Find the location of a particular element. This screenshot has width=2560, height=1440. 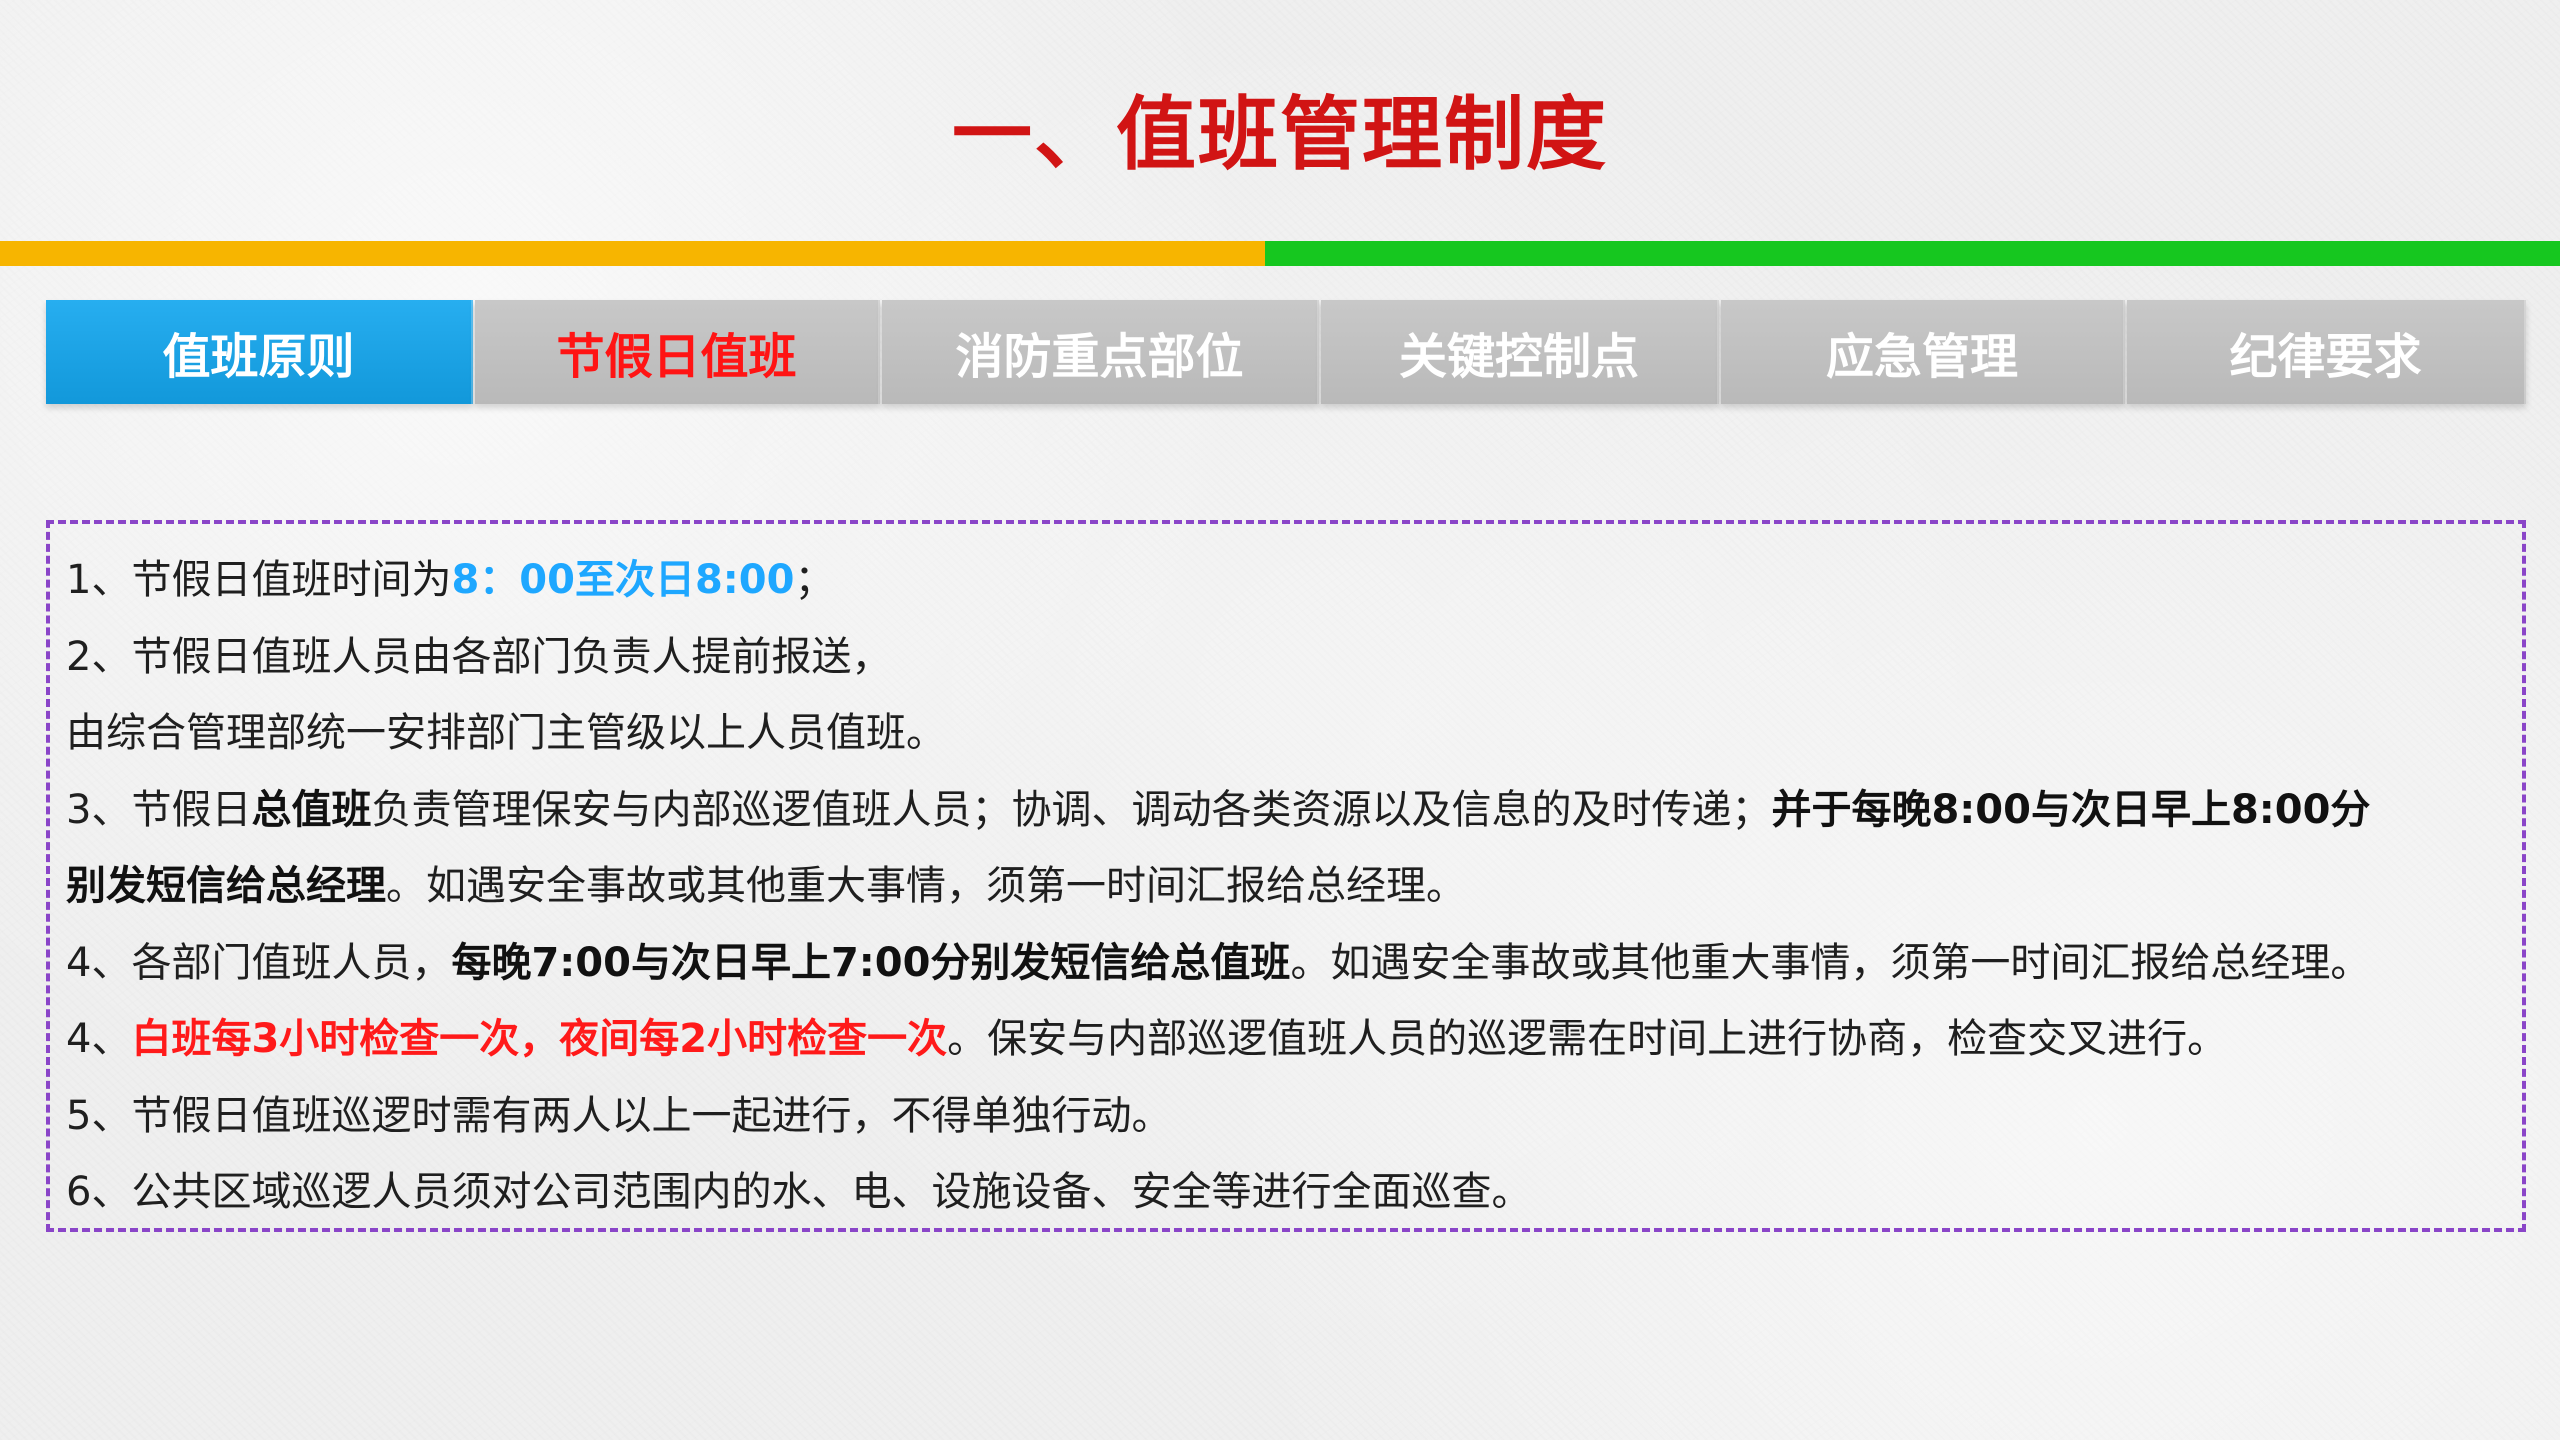

content-line-8: 5、节假日值班巡逻时需有两人以上一起进行，不得单独行动。 is located at coordinates (1286, 1116).